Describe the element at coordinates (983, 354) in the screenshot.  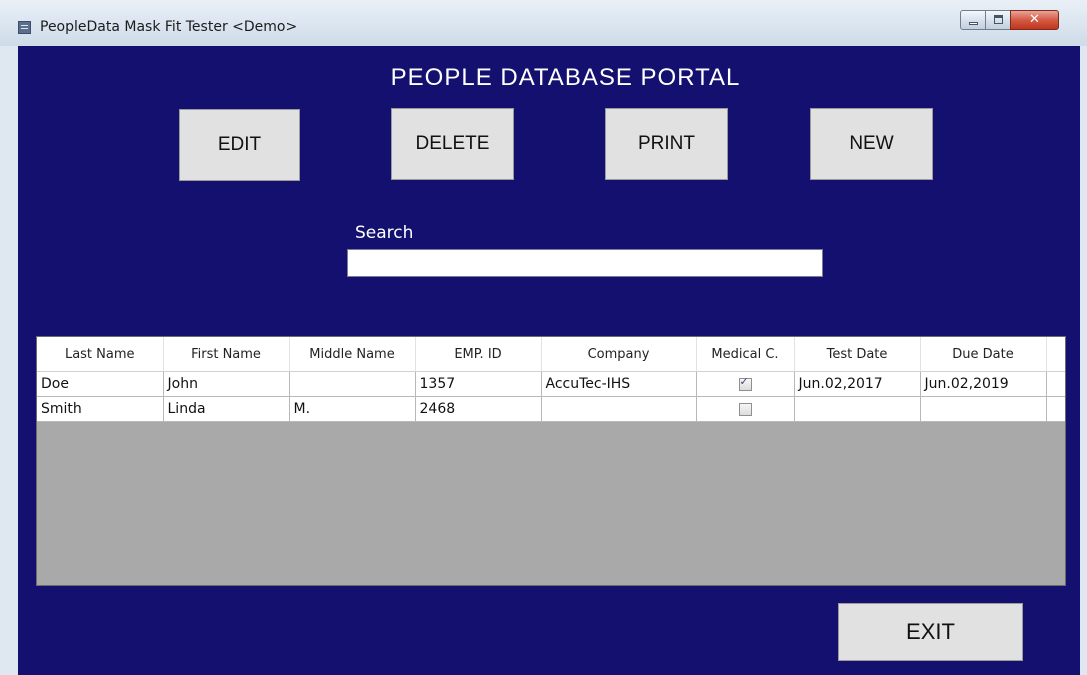
I see `column-header-due-date: Due Date` at that location.